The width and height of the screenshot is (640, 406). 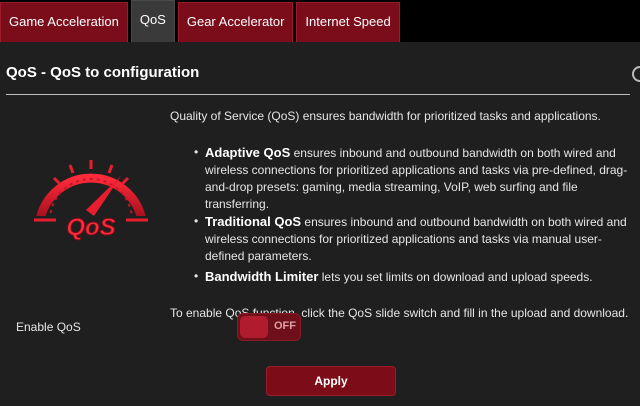 What do you see at coordinates (152, 21) in the screenshot?
I see `tab-qos: QoS` at bounding box center [152, 21].